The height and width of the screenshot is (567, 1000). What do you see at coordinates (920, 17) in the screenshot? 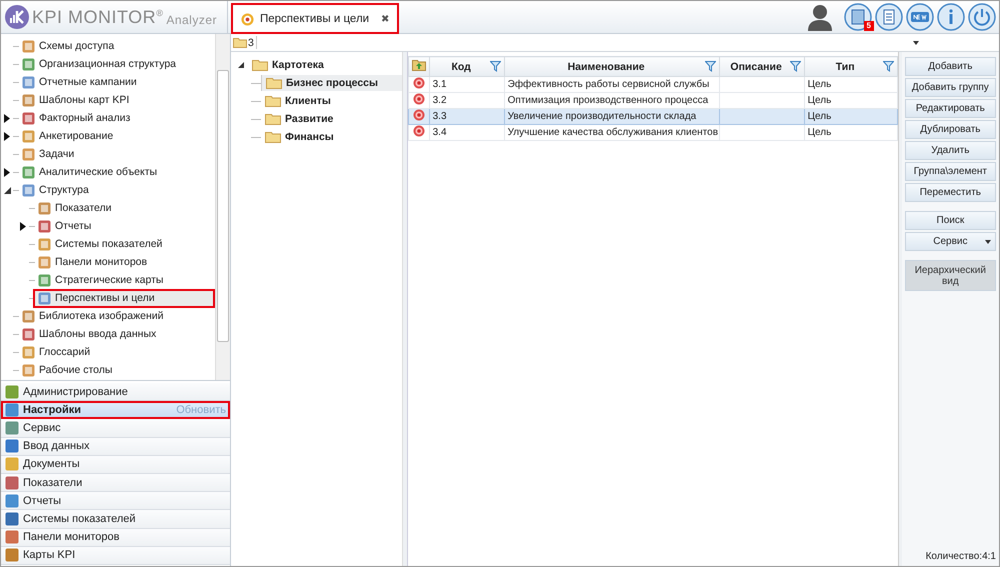
I see `new-label-icon` at bounding box center [920, 17].